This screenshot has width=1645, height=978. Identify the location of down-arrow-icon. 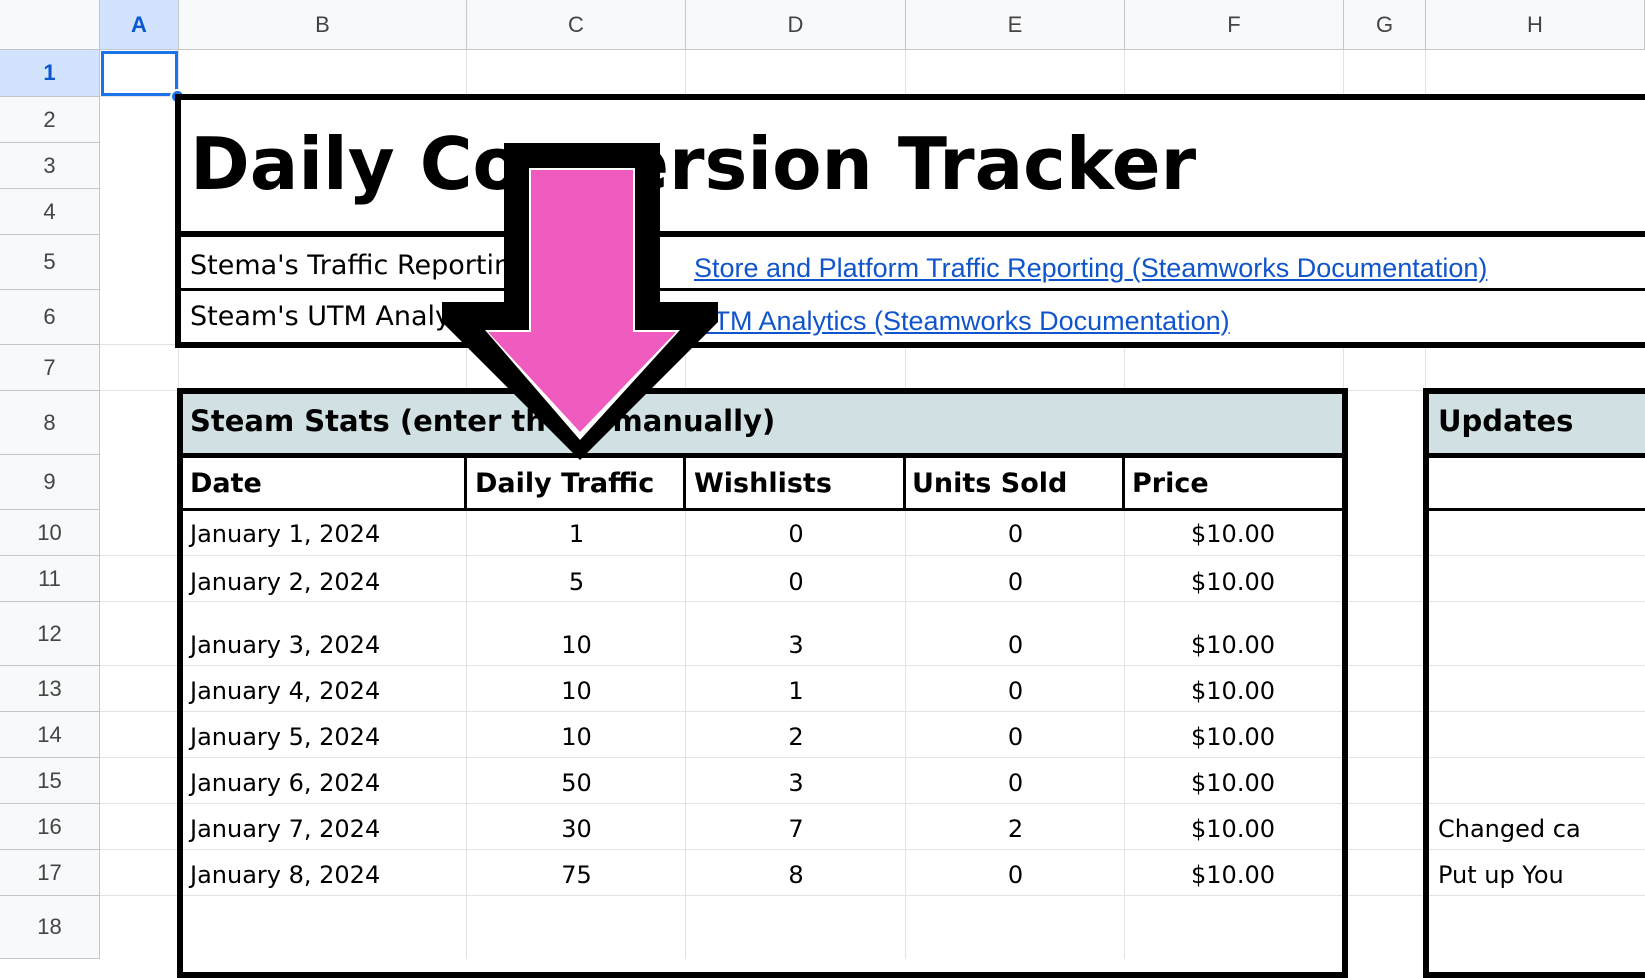
(580, 301).